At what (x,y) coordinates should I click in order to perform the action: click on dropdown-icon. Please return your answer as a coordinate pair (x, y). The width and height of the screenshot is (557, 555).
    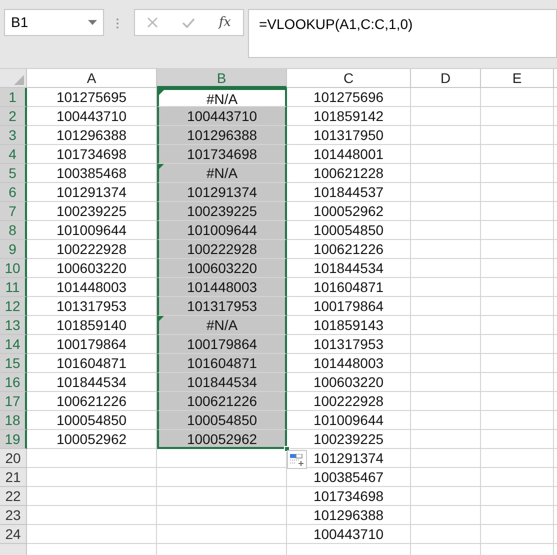
    Looking at the image, I should click on (92, 22).